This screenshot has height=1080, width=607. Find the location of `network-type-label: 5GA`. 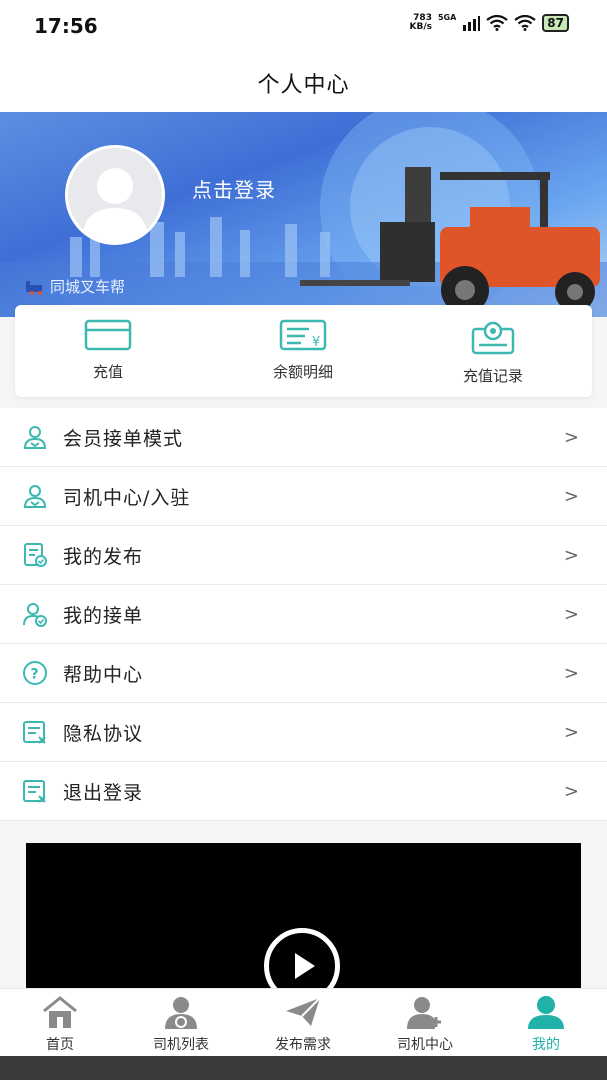

network-type-label: 5GA is located at coordinates (447, 17).